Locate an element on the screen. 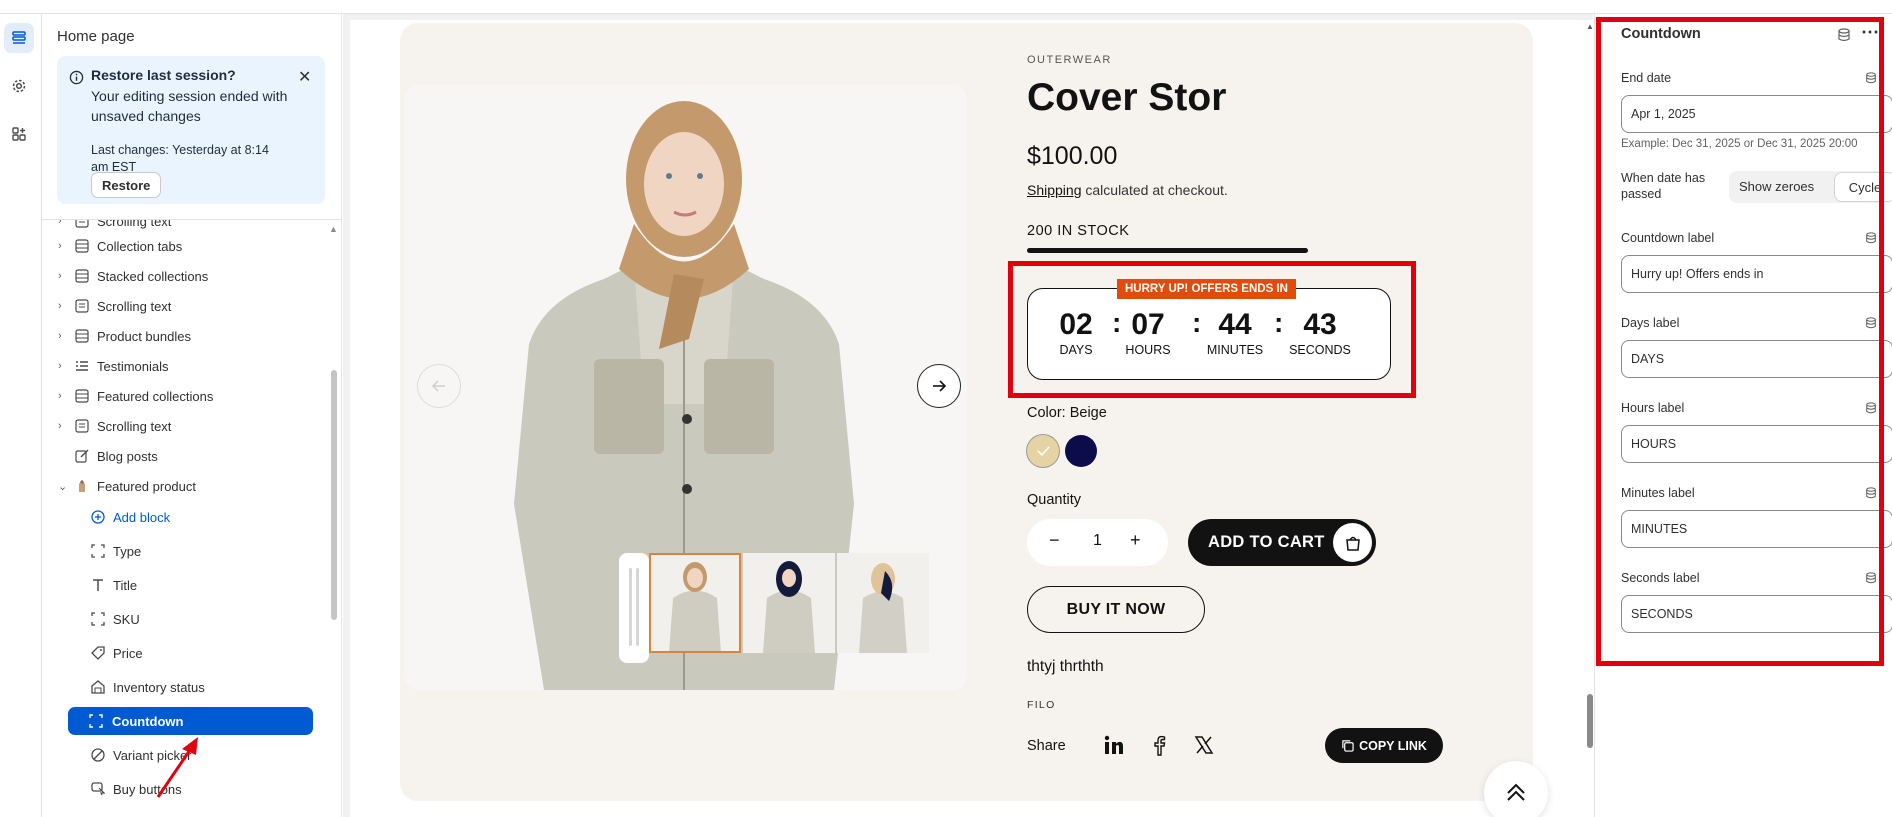 This screenshot has height=817, width=1892. thumbnail-strip is located at coordinates (779, 608).